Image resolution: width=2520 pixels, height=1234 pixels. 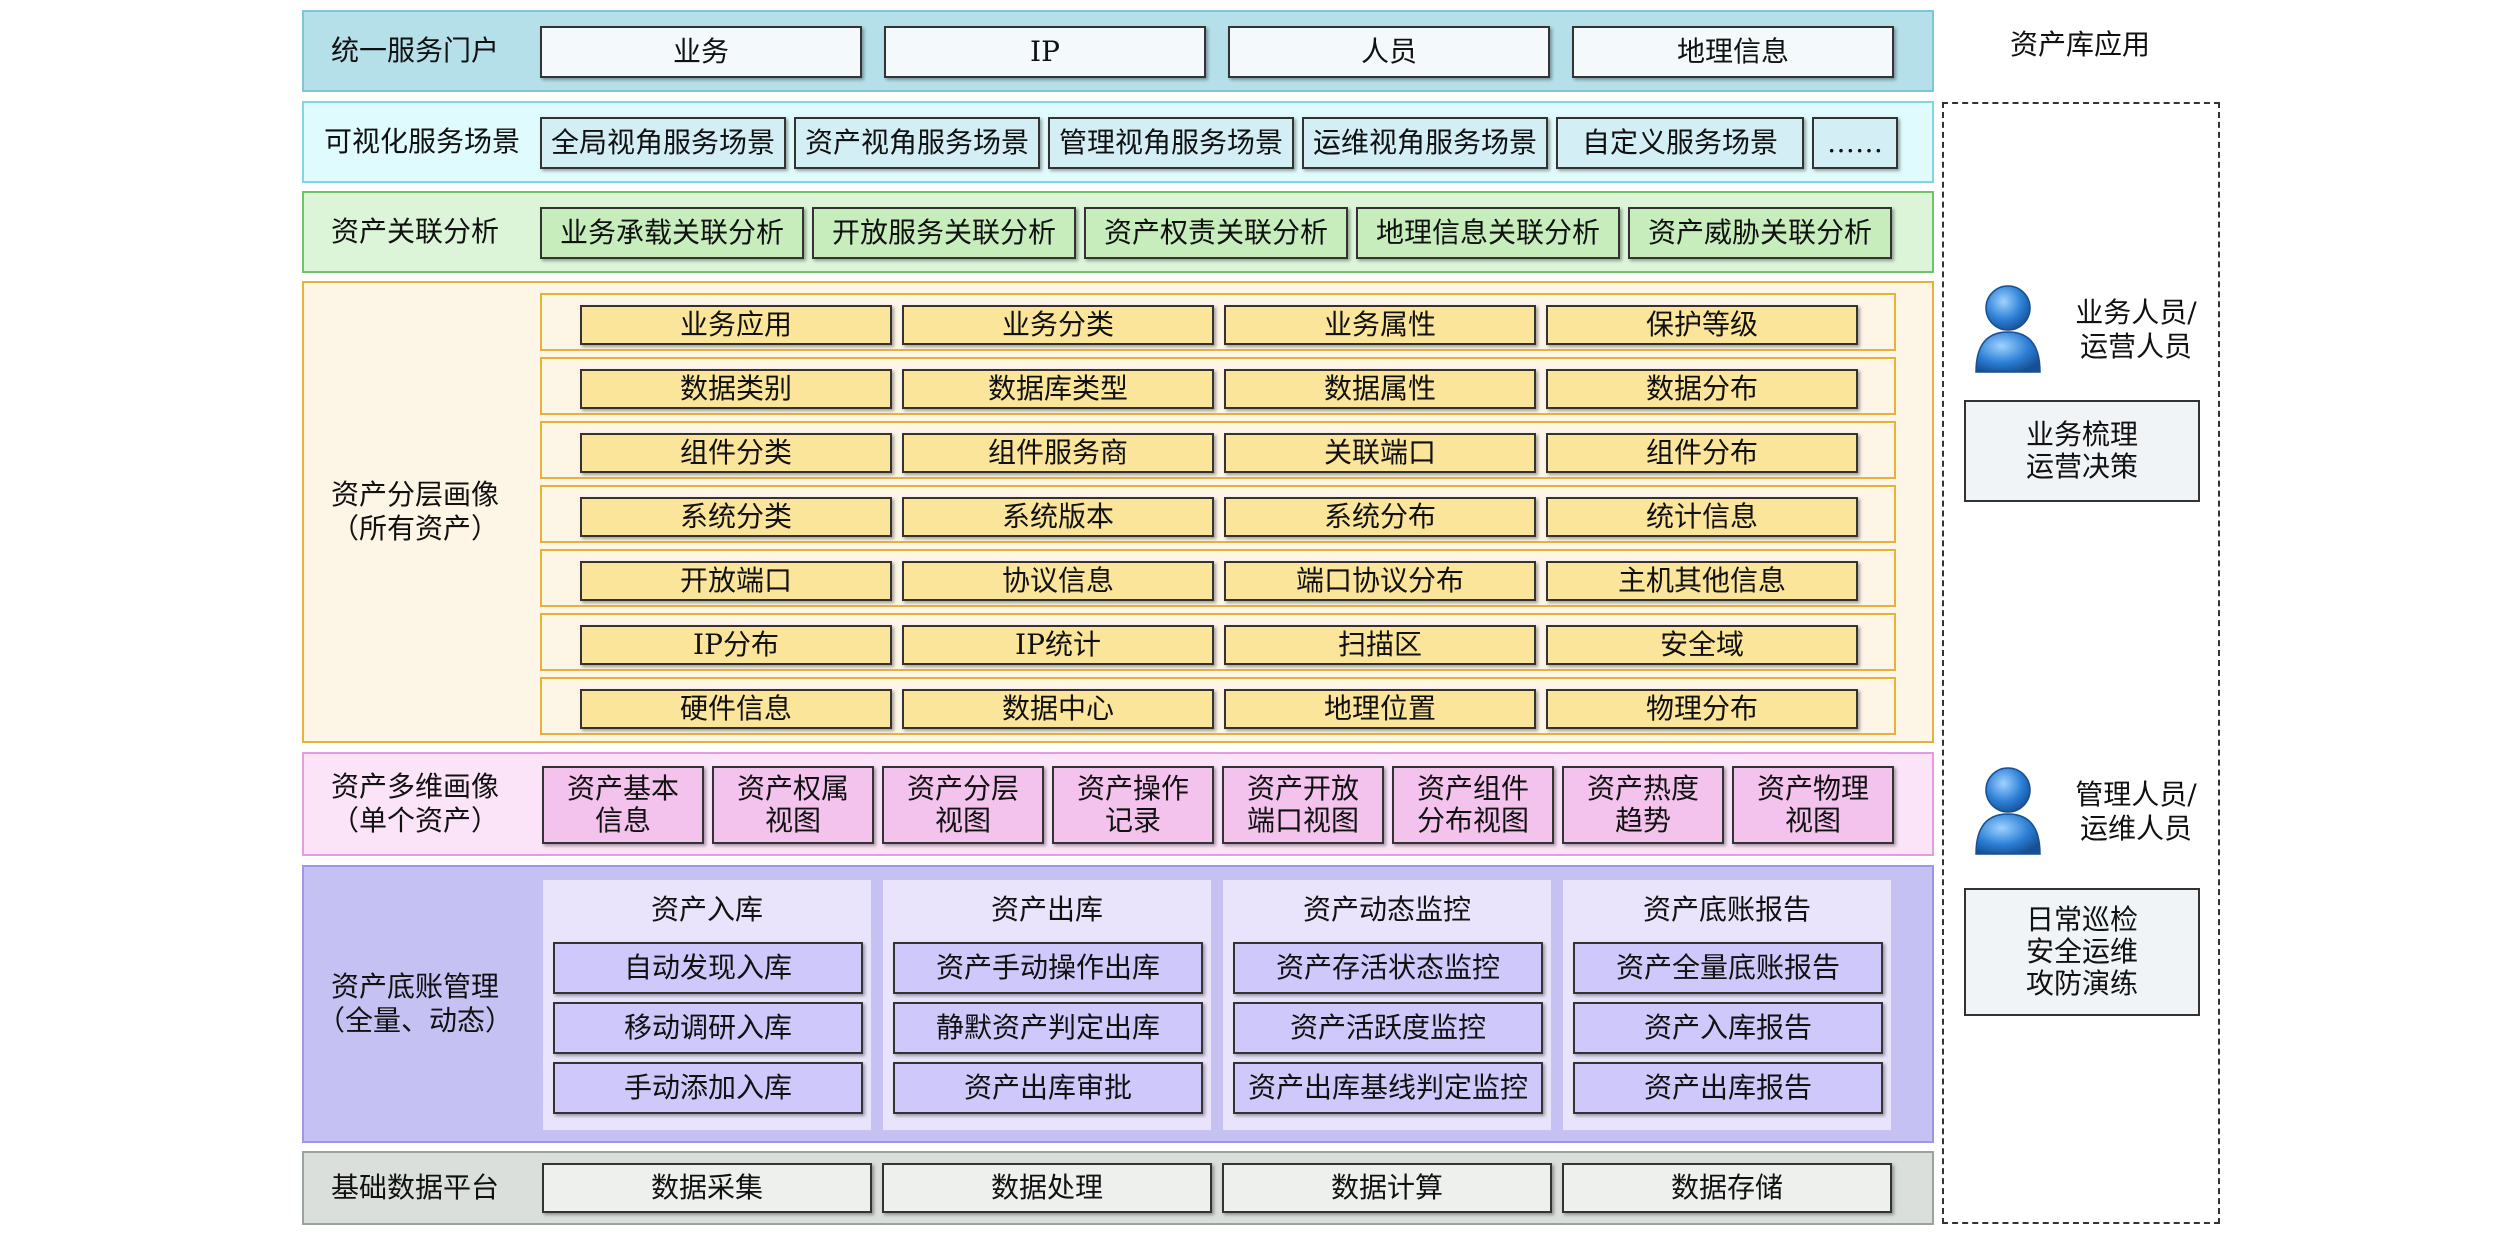 What do you see at coordinates (793, 805) in the screenshot?
I see `multi-item: 资产权属 视图` at bounding box center [793, 805].